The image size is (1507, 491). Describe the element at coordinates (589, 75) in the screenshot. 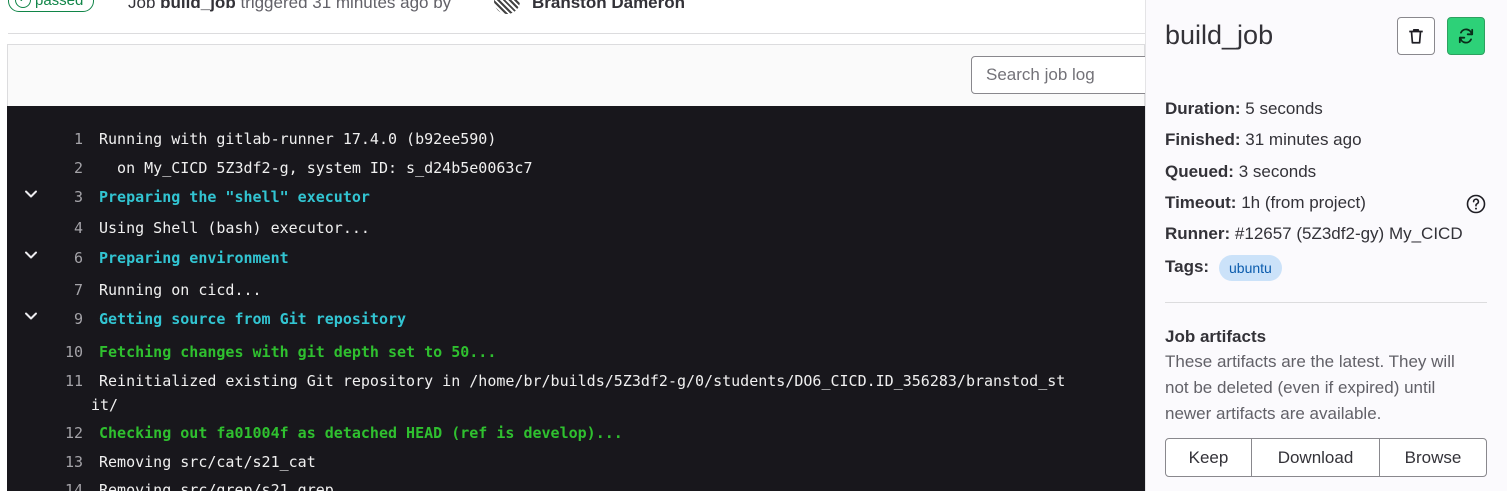

I see `log-toolbar` at that location.